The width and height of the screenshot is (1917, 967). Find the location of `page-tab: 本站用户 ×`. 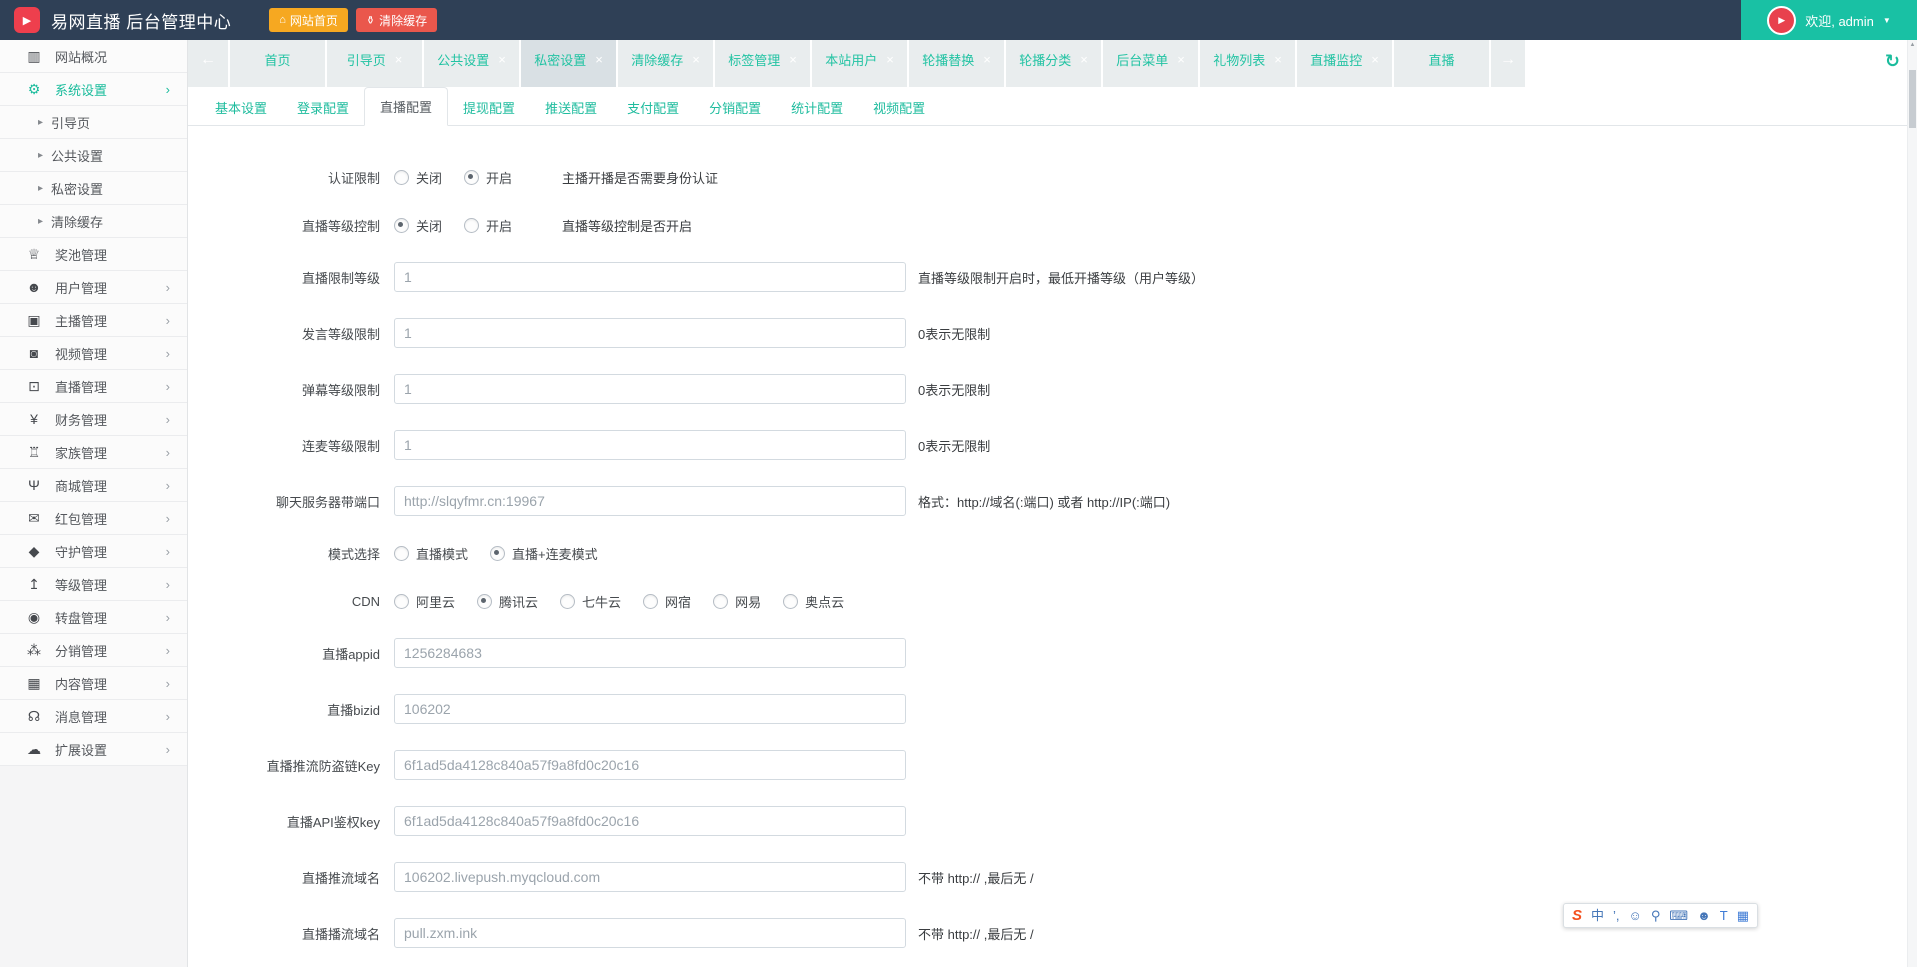

page-tab: 本站用户 × is located at coordinates (859, 63).